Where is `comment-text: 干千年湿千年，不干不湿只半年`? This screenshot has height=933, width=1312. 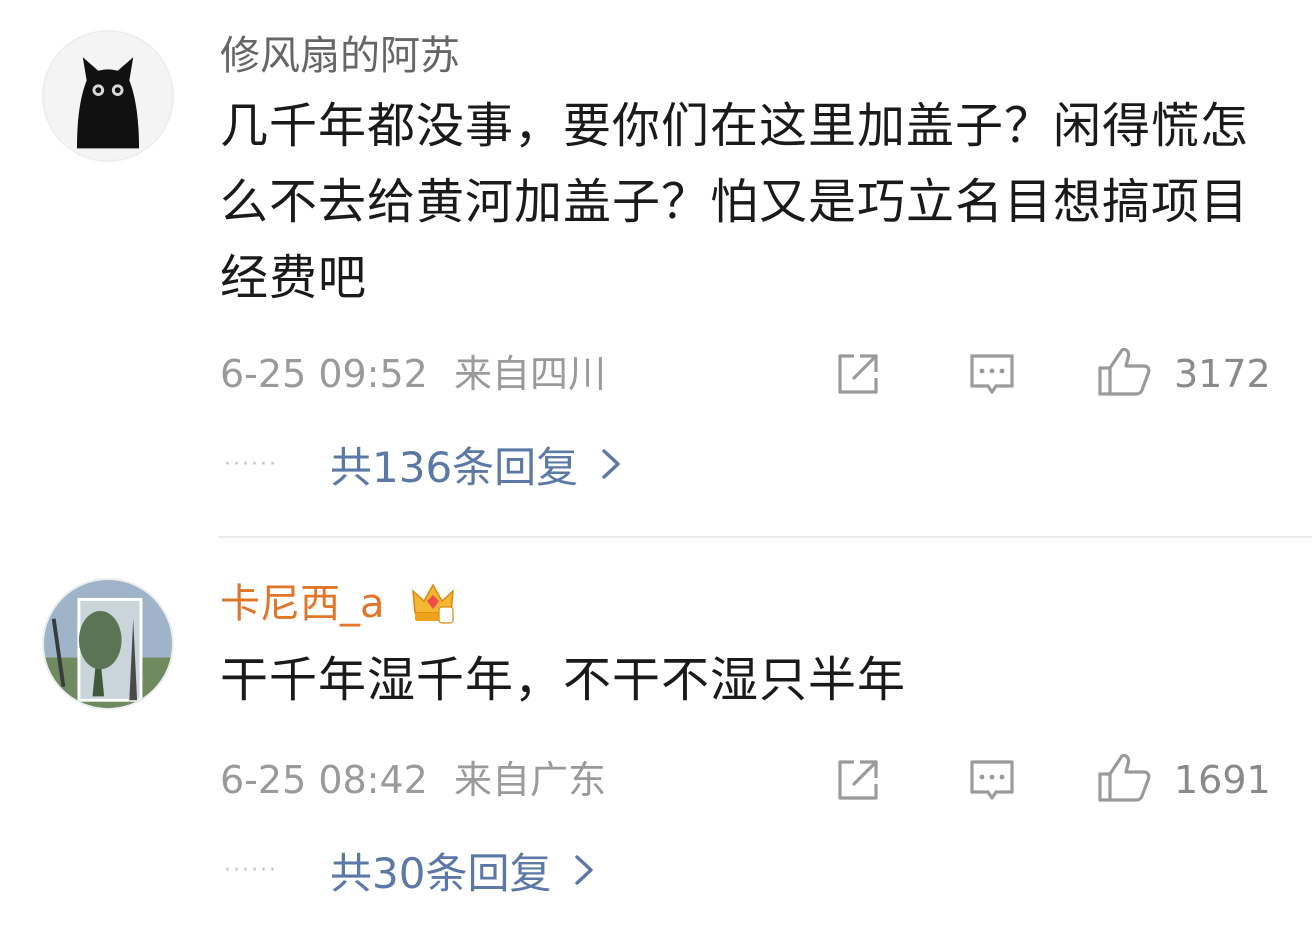
comment-text: 干千年湿千年，不干不湿只半年 is located at coordinates (563, 680).